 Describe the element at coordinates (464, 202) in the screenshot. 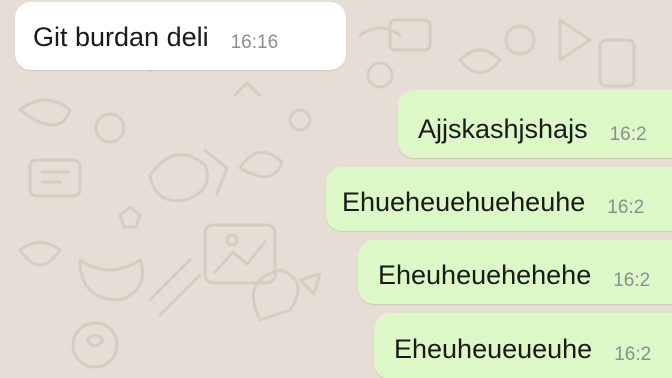

I see `message-text: Ehueheuehueheuhe` at that location.